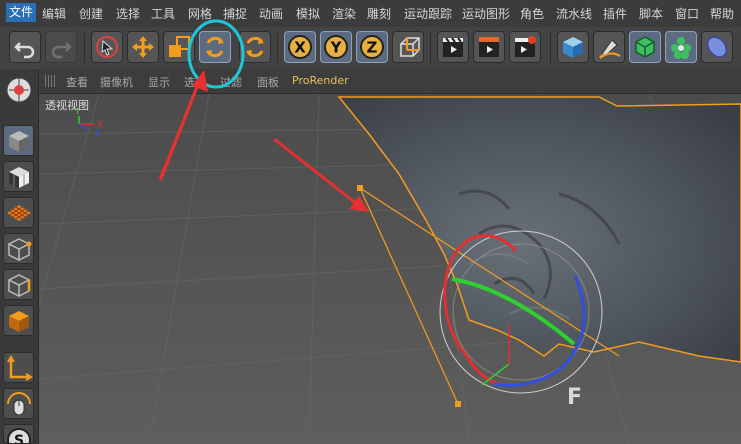 The width and height of the screenshot is (741, 444). I want to click on snap-icon: S, so click(19, 436).